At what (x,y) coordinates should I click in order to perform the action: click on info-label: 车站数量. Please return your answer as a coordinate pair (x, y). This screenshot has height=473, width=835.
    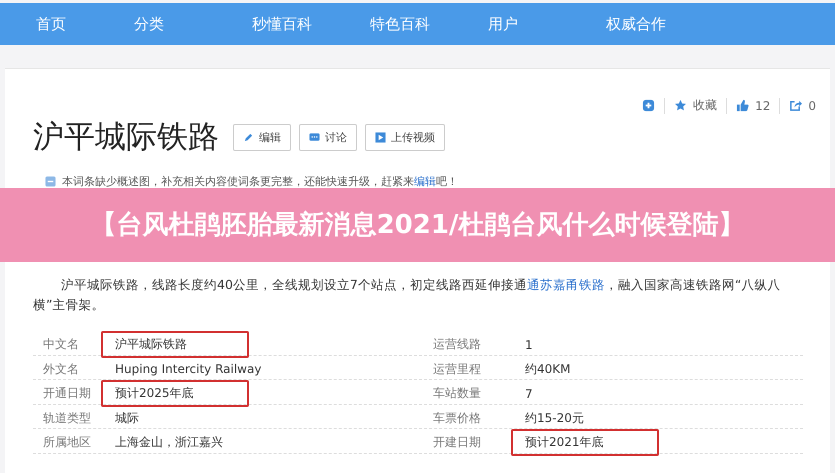
    Looking at the image, I should click on (457, 393).